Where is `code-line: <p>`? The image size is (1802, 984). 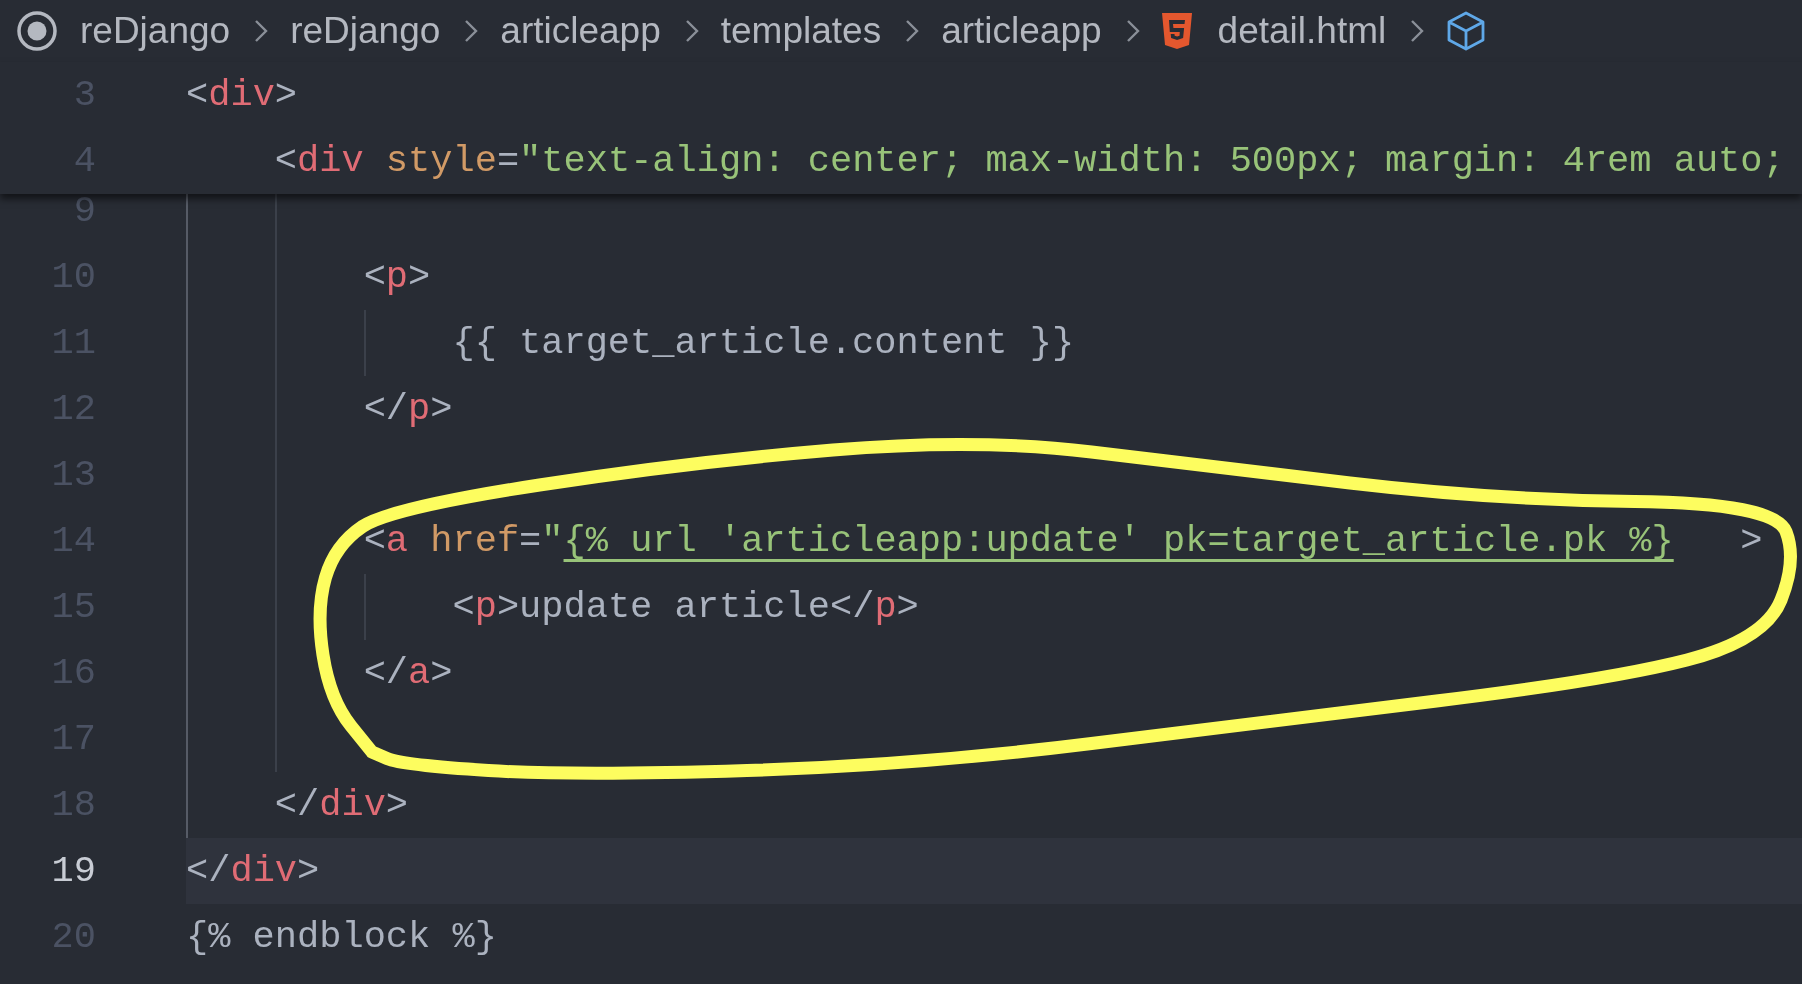 code-line: <p> is located at coordinates (397, 277).